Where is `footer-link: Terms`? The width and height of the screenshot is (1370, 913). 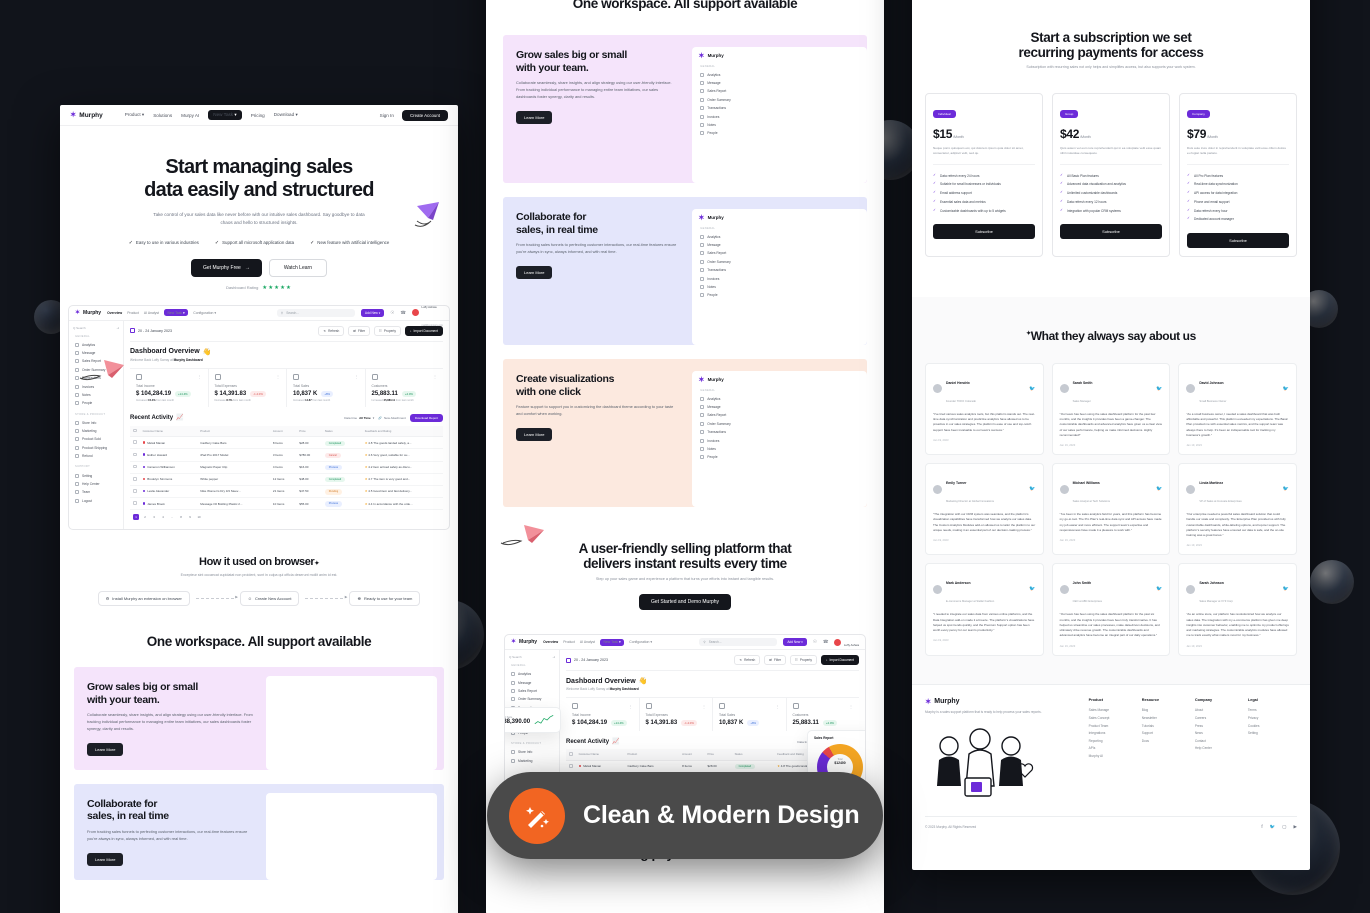
footer-link: Terms is located at coordinates (1272, 711).